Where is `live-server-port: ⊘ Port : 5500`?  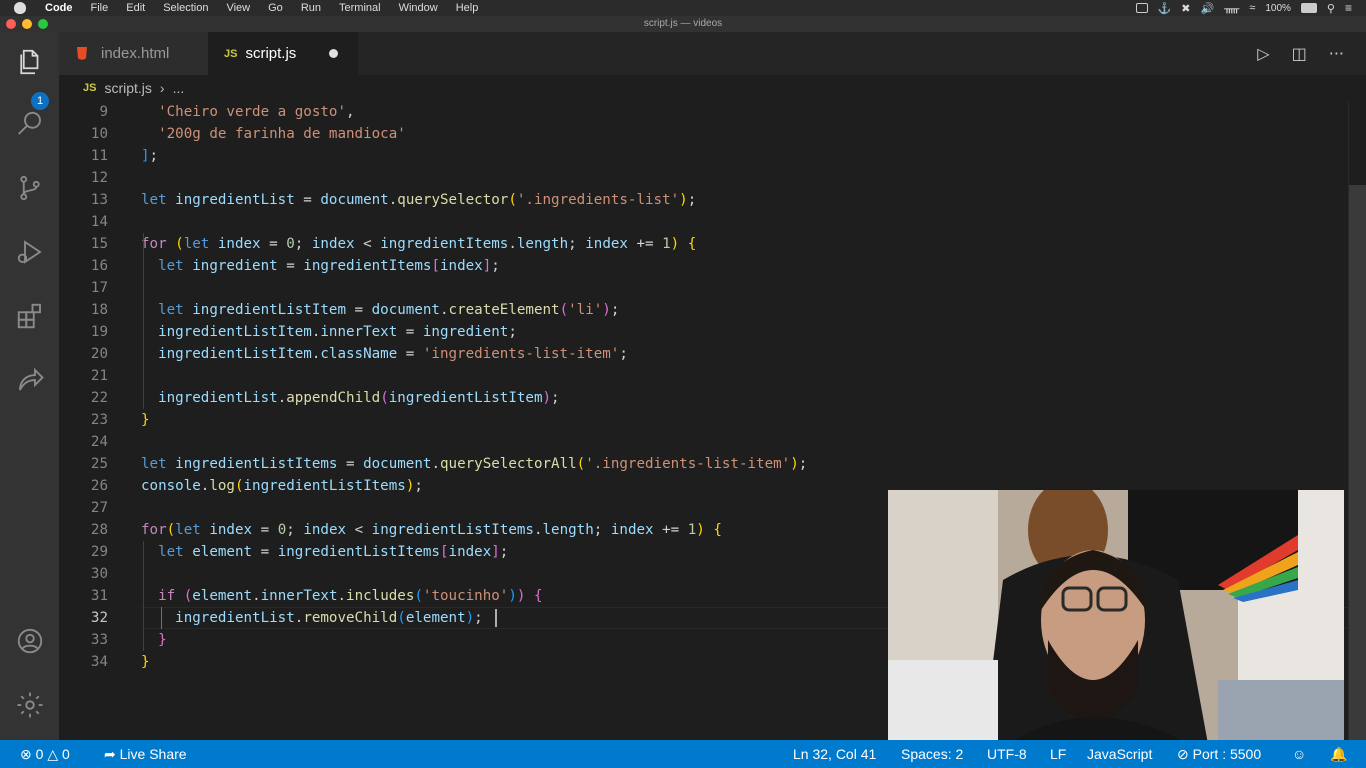
live-server-port: ⊘ Port : 5500 is located at coordinates (1219, 754).